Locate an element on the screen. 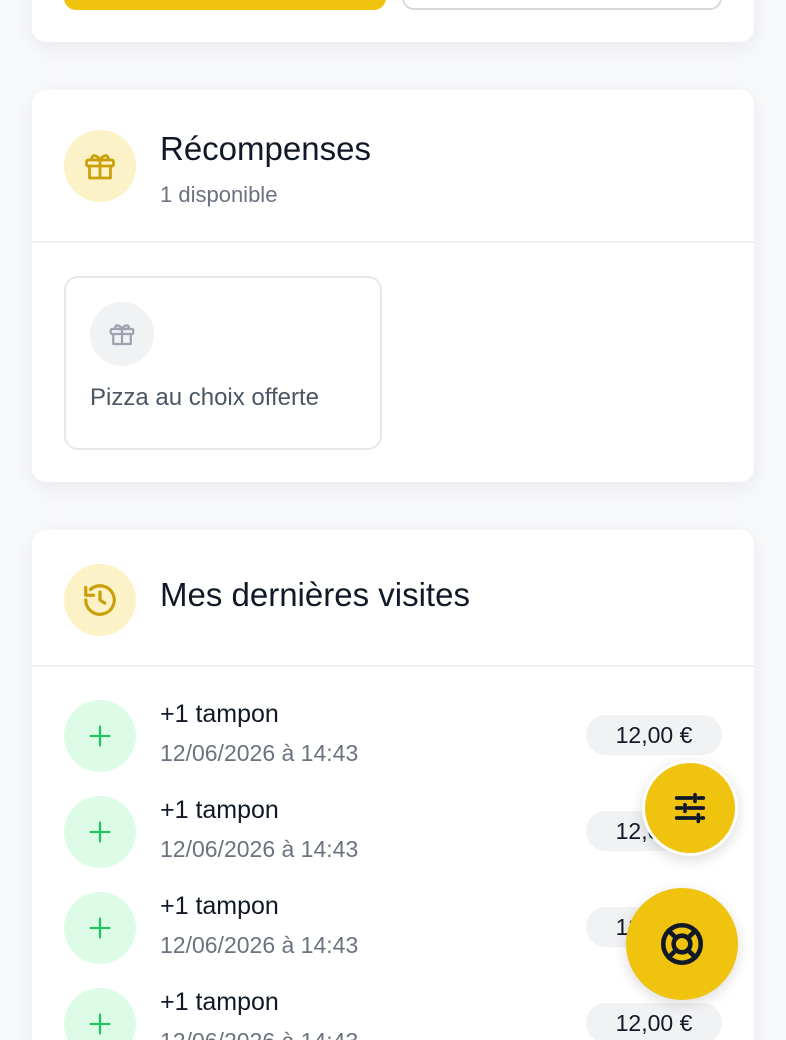  reward-tile: Pizza au choix offerte is located at coordinates (223, 363).